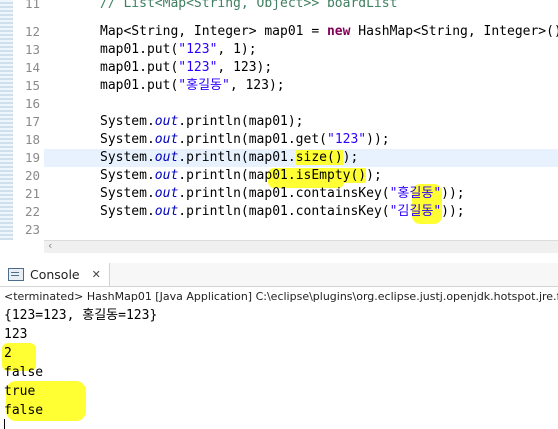 The width and height of the screenshot is (558, 429). I want to click on code-line-17: System.out.println(map01);, so click(202, 121).